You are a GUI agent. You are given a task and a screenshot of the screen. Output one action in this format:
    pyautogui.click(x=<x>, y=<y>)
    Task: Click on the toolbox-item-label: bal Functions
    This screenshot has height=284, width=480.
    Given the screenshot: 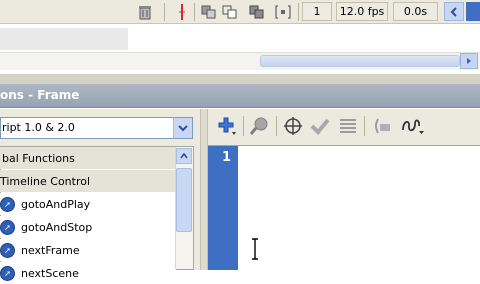 What is the action you would take?
    pyautogui.click(x=38, y=158)
    